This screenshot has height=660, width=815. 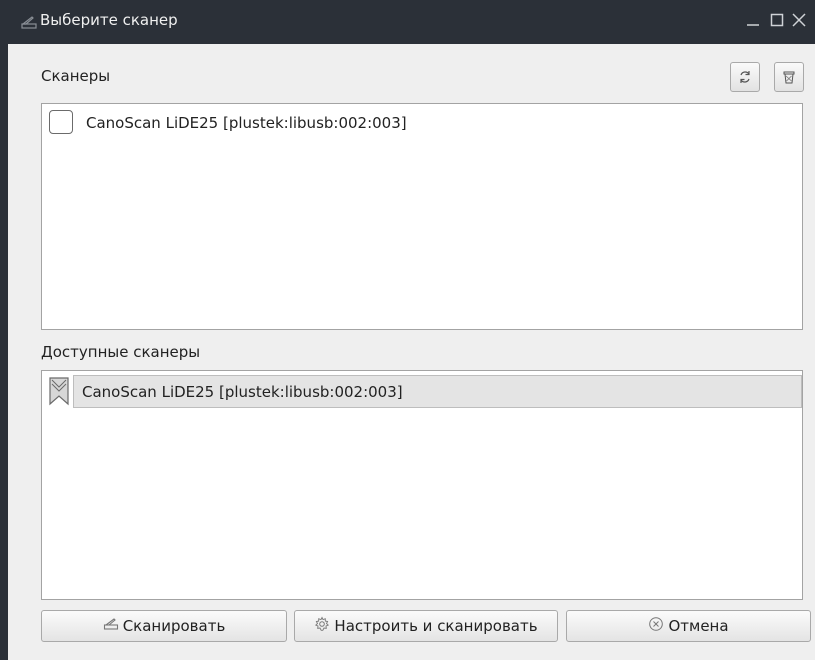 I want to click on gear-icon, so click(x=322, y=626).